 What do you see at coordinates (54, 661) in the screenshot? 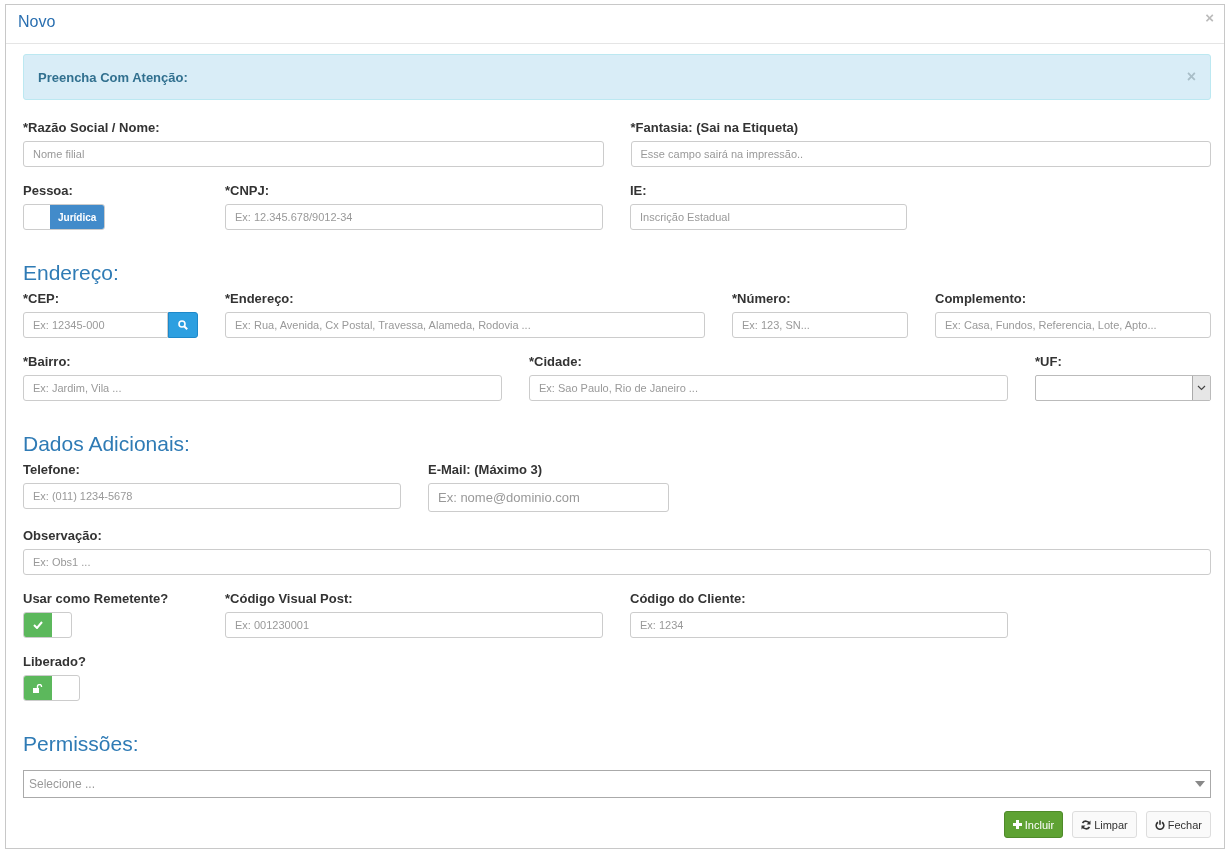
I see `field-label: Liberado?` at bounding box center [54, 661].